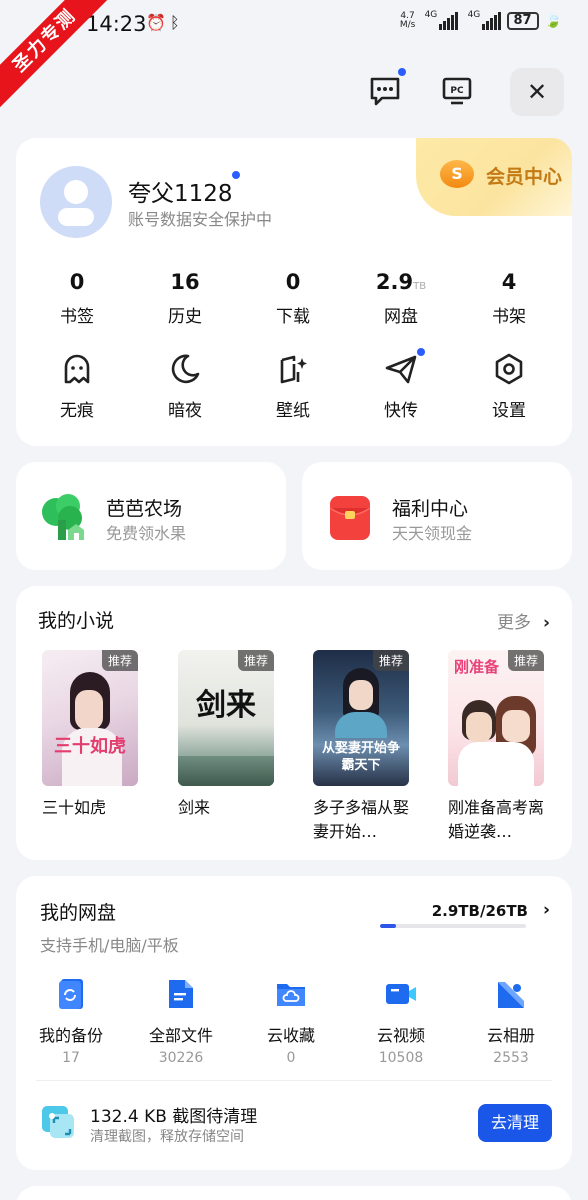 This screenshot has height=1200, width=588. Describe the element at coordinates (116, 24) in the screenshot. I see `status-time: 14:23` at that location.